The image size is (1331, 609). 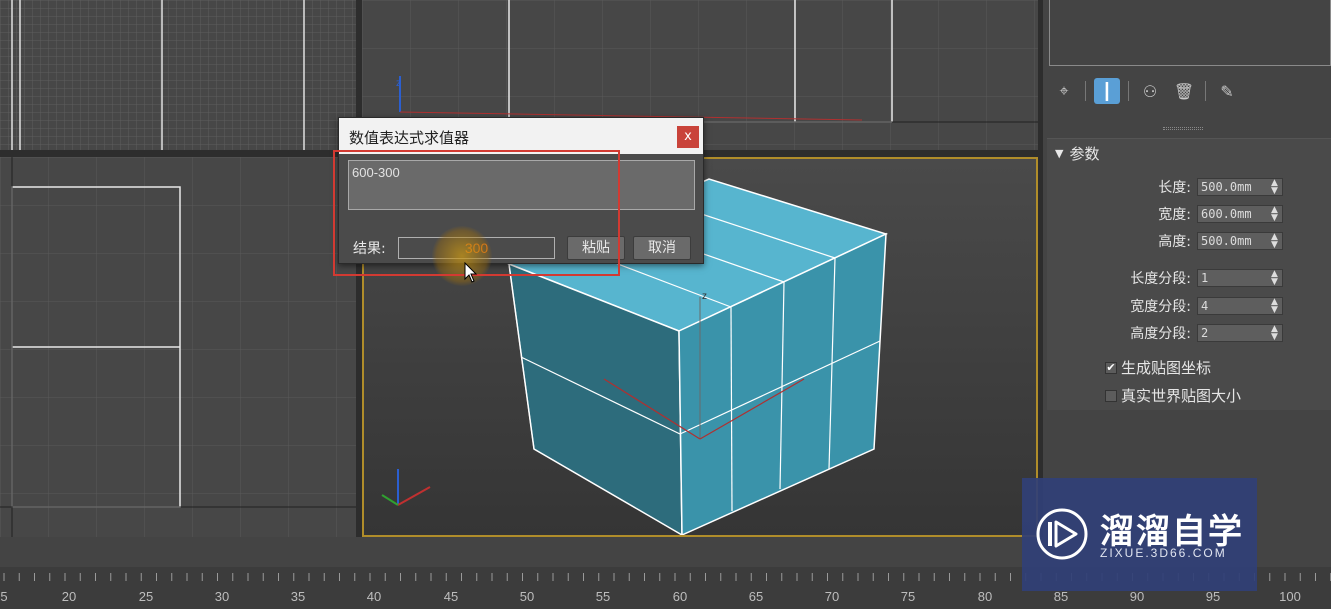 What do you see at coordinates (222, 596) in the screenshot?
I see `ruler-tick-label: 30` at bounding box center [222, 596].